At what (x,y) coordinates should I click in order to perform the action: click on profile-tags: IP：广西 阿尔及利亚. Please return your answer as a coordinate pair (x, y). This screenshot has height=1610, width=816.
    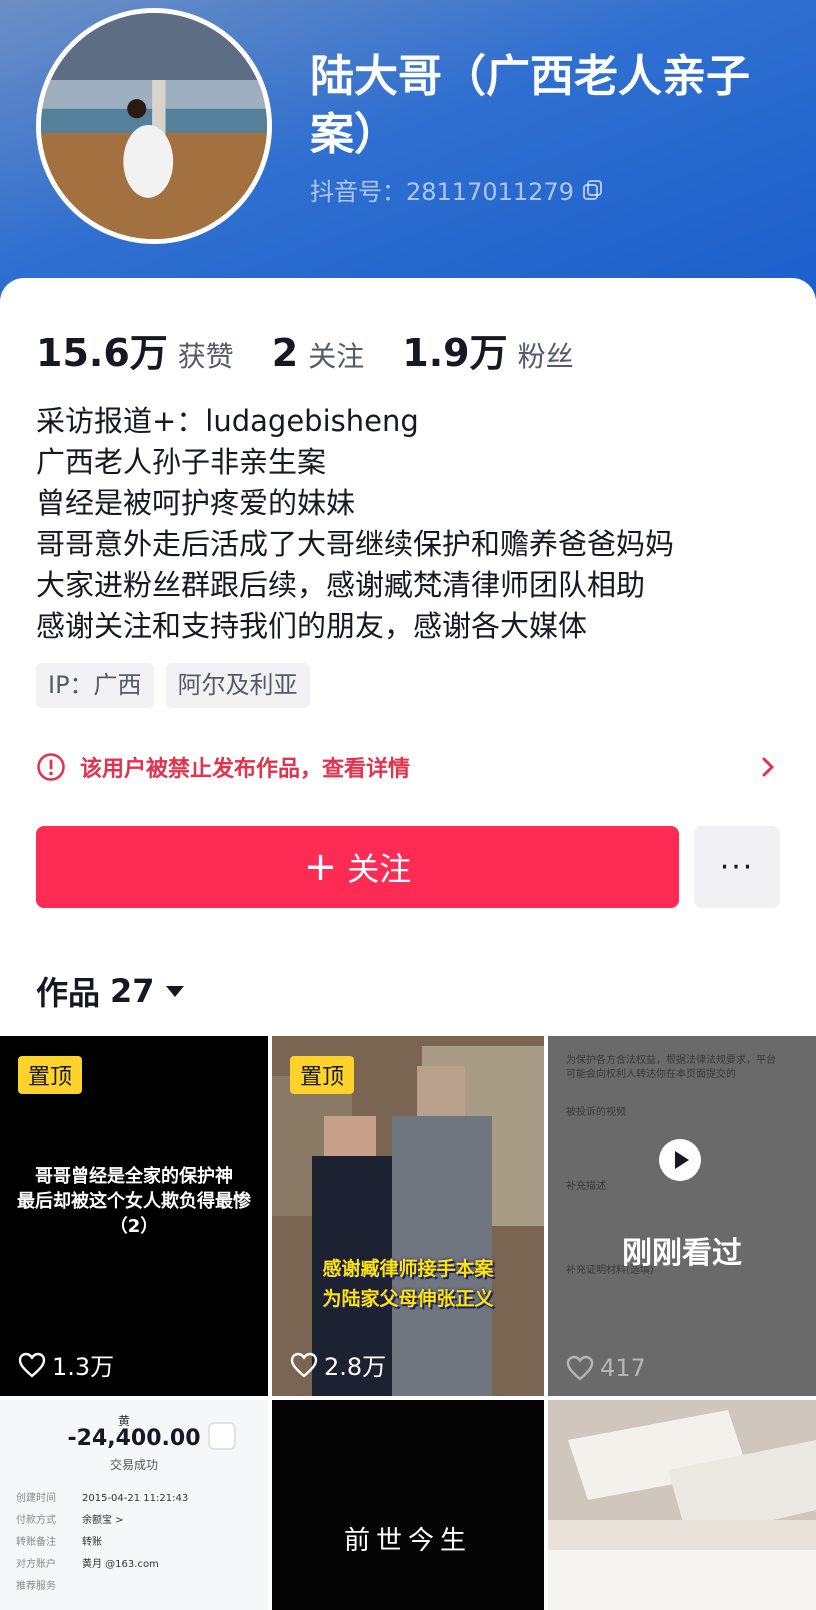
    Looking at the image, I should click on (173, 685).